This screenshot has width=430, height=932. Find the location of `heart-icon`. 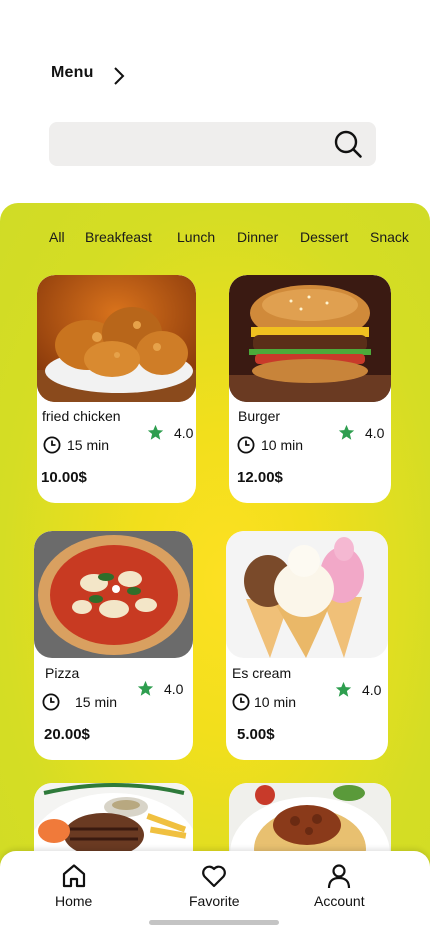

heart-icon is located at coordinates (214, 876).